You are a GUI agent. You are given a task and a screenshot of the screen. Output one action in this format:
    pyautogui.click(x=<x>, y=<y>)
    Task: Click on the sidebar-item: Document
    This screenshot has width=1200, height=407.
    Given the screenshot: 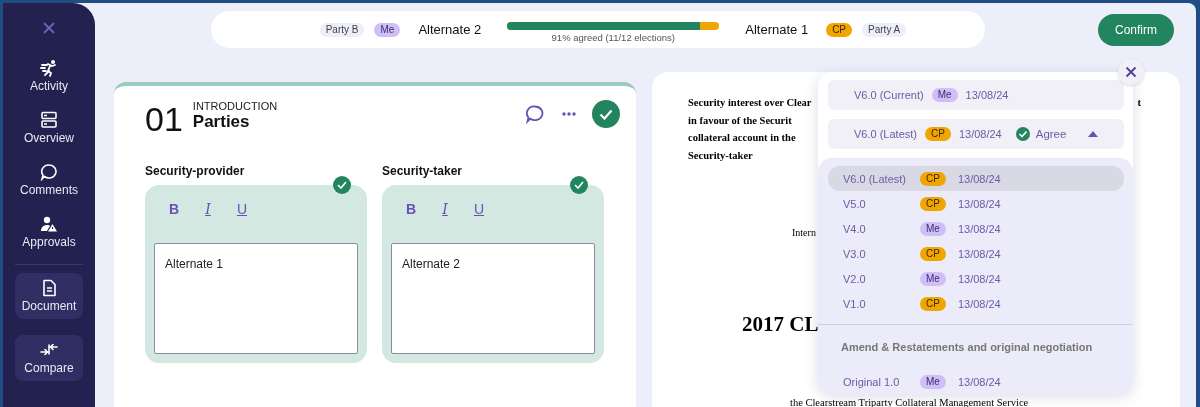 What is the action you would take?
    pyautogui.click(x=49, y=296)
    